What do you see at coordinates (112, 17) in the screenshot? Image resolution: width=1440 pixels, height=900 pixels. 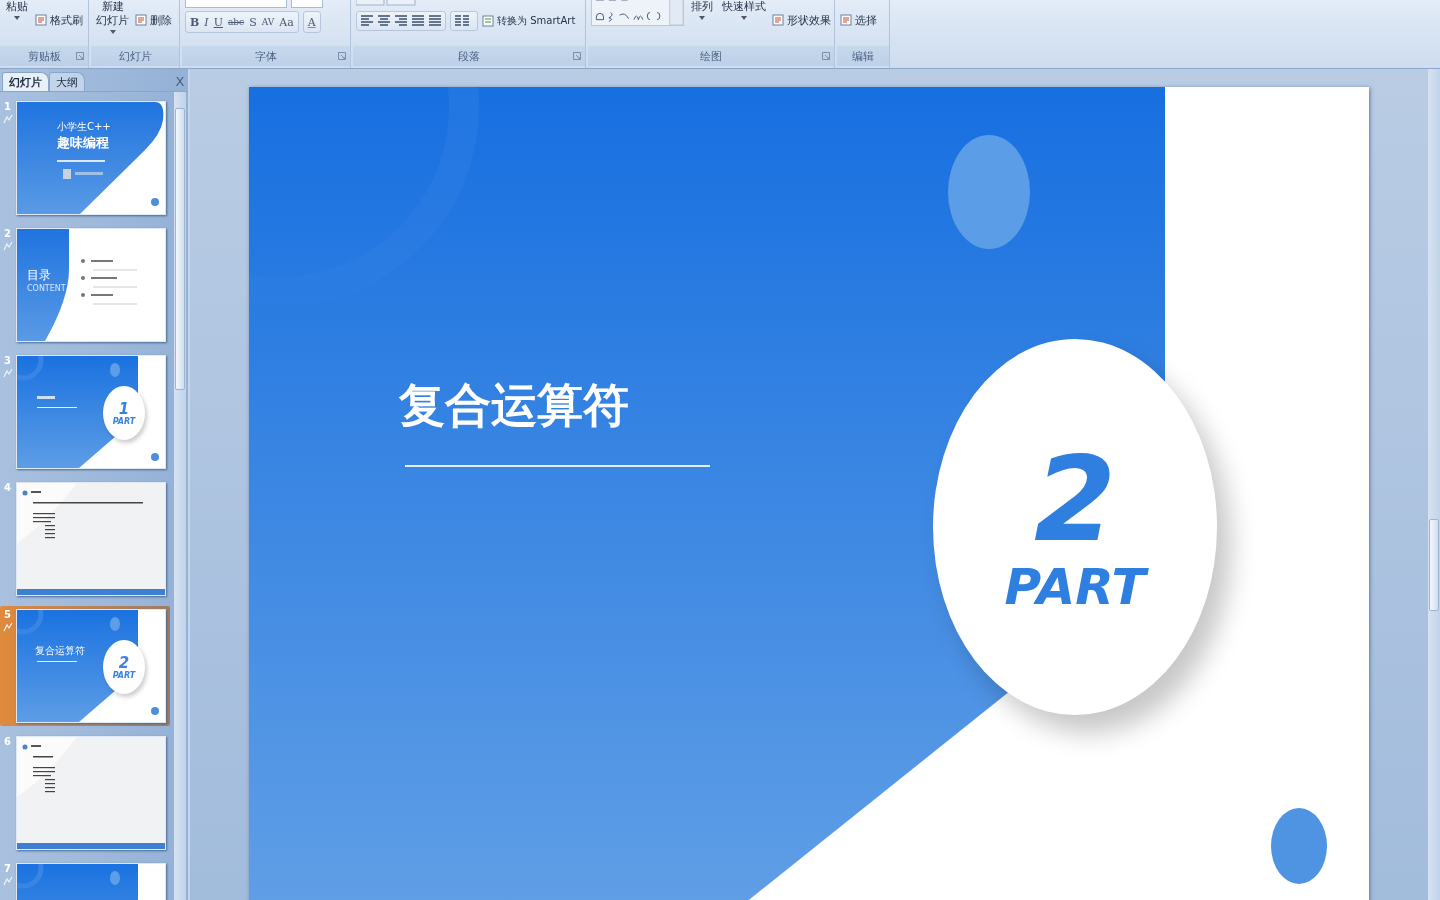 I see `ribbon-button: 新建 幻灯片` at bounding box center [112, 17].